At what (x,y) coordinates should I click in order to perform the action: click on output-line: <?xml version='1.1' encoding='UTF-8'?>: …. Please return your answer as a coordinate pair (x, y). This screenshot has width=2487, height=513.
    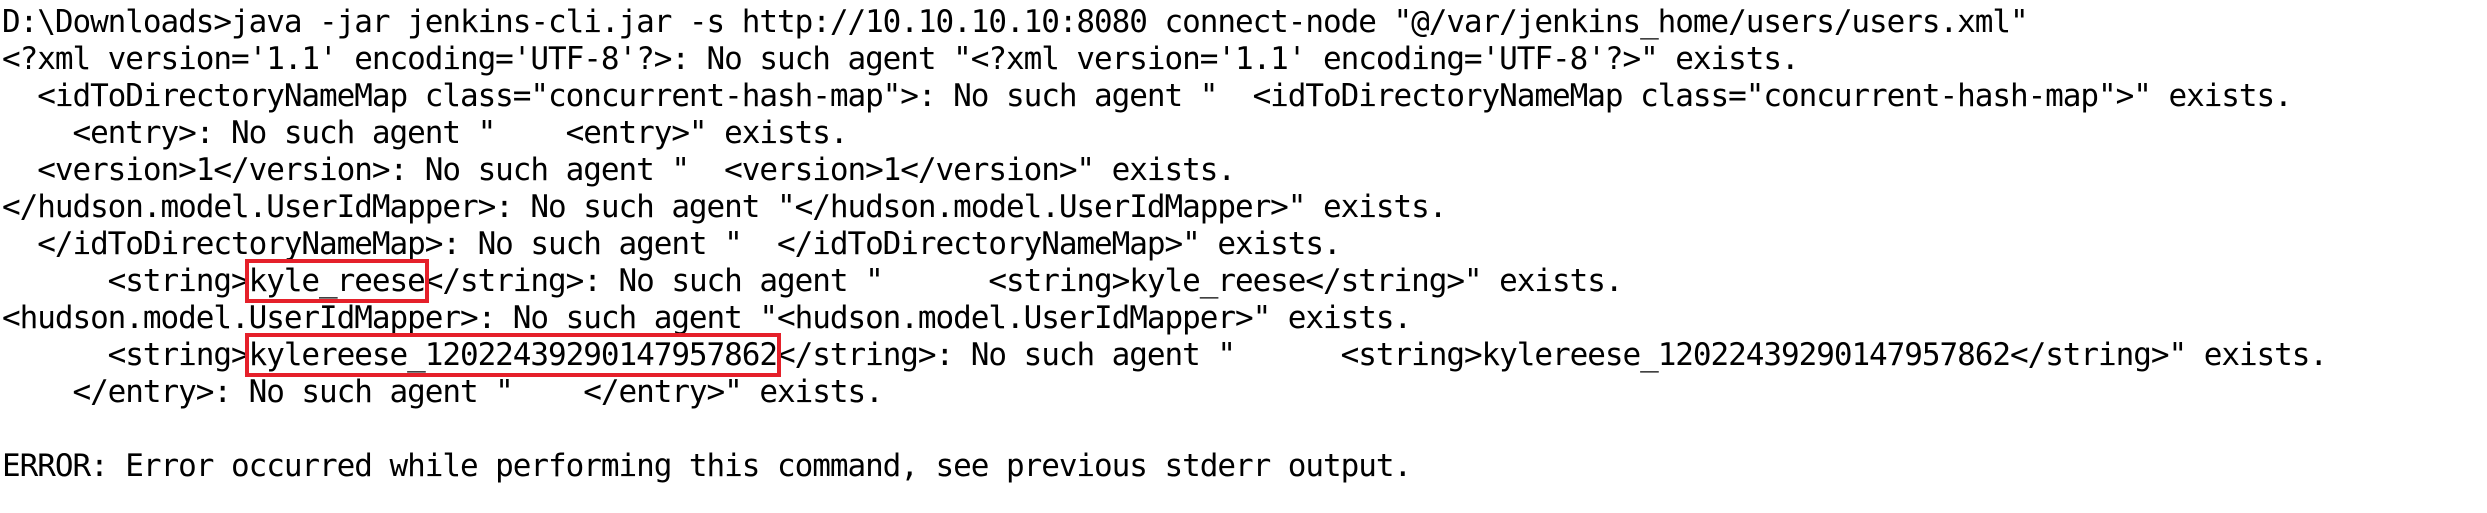
    Looking at the image, I should click on (901, 59).